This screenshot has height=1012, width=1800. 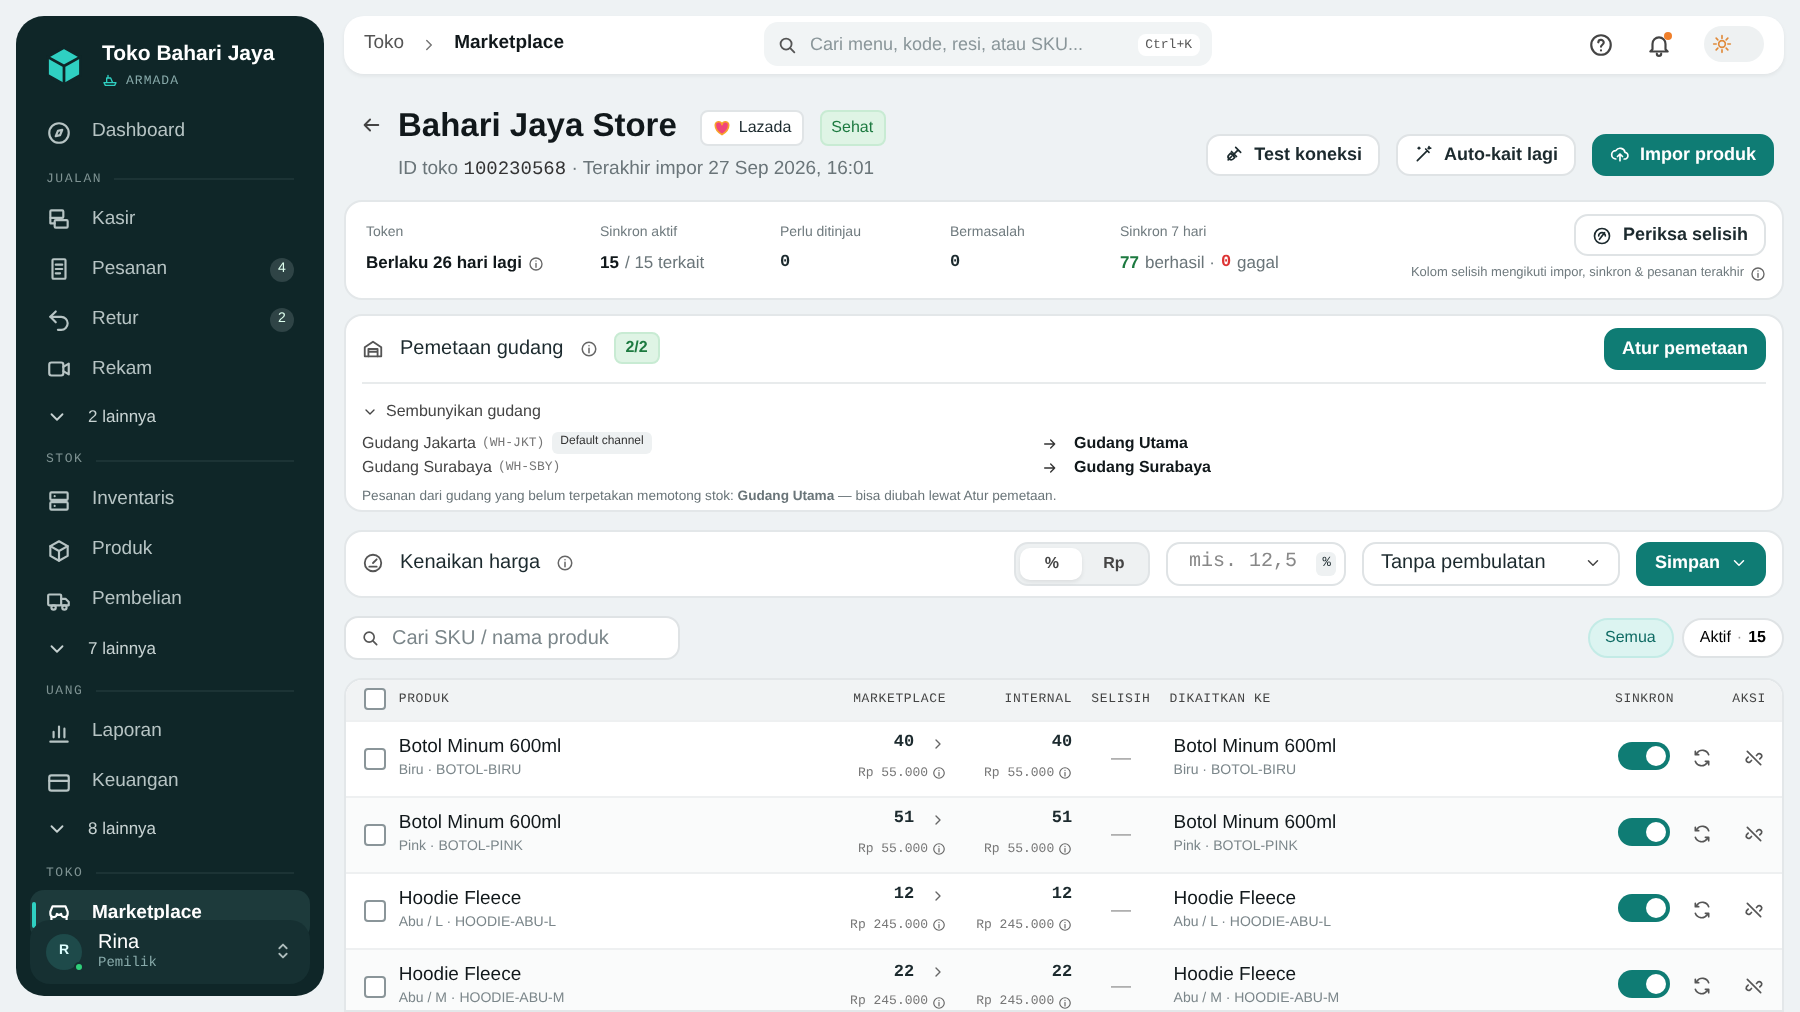 I want to click on stat-value: 15, so click(x=609, y=263).